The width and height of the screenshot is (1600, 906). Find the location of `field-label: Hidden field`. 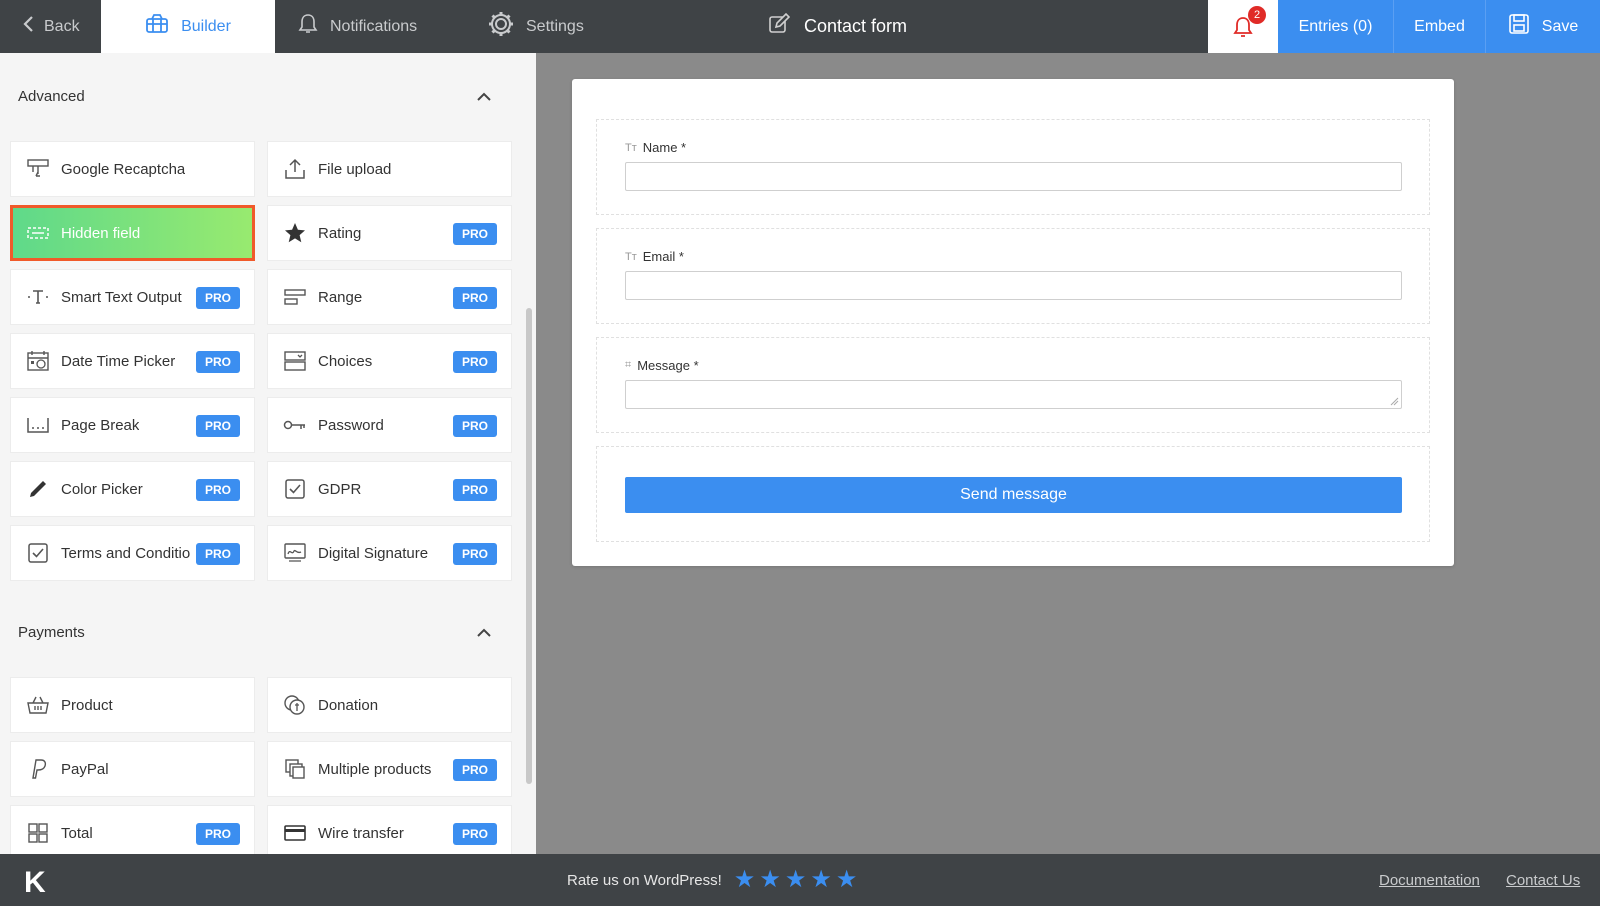

field-label: Hidden field is located at coordinates (101, 233).